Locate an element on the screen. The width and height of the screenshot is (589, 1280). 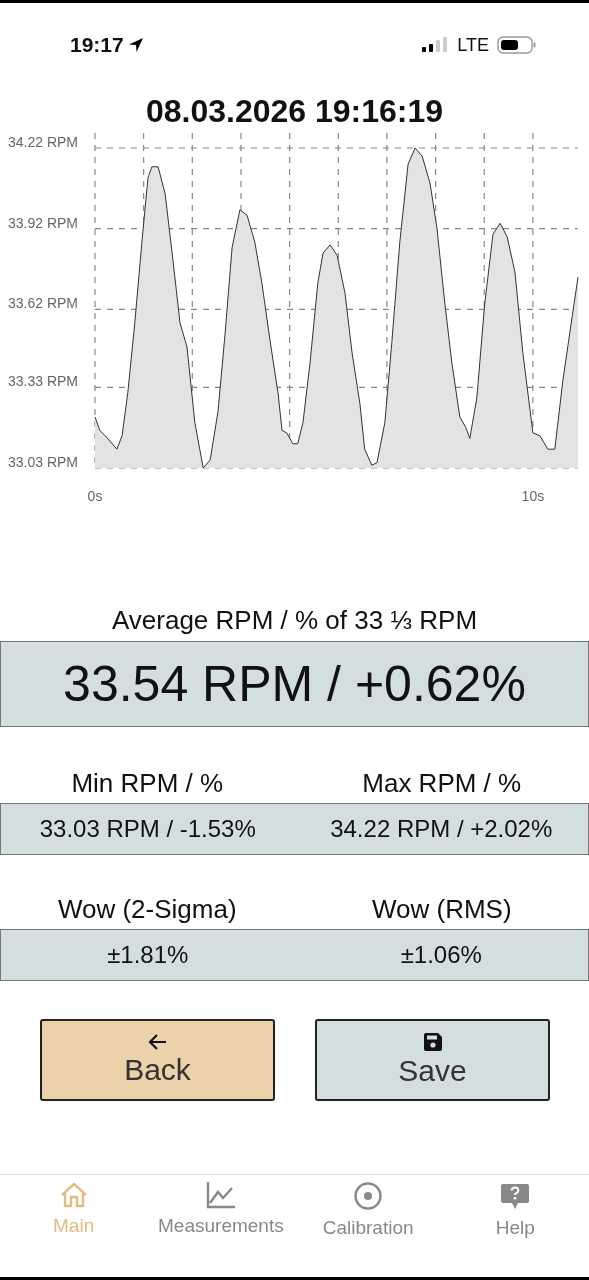
tab: Calibration is located at coordinates (368, 1210).